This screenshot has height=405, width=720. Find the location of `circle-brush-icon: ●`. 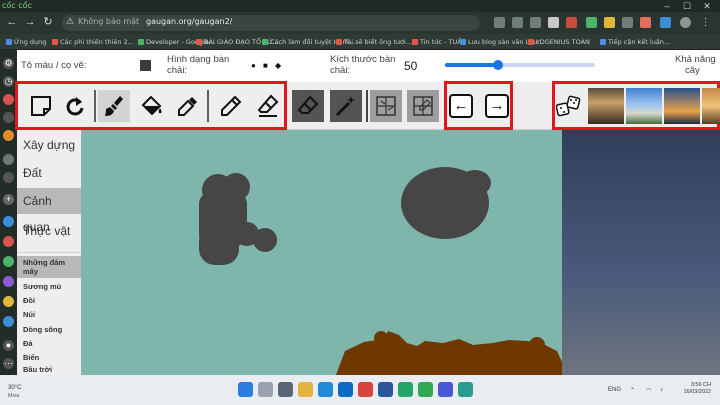

circle-brush-icon: ● is located at coordinates (253, 66).